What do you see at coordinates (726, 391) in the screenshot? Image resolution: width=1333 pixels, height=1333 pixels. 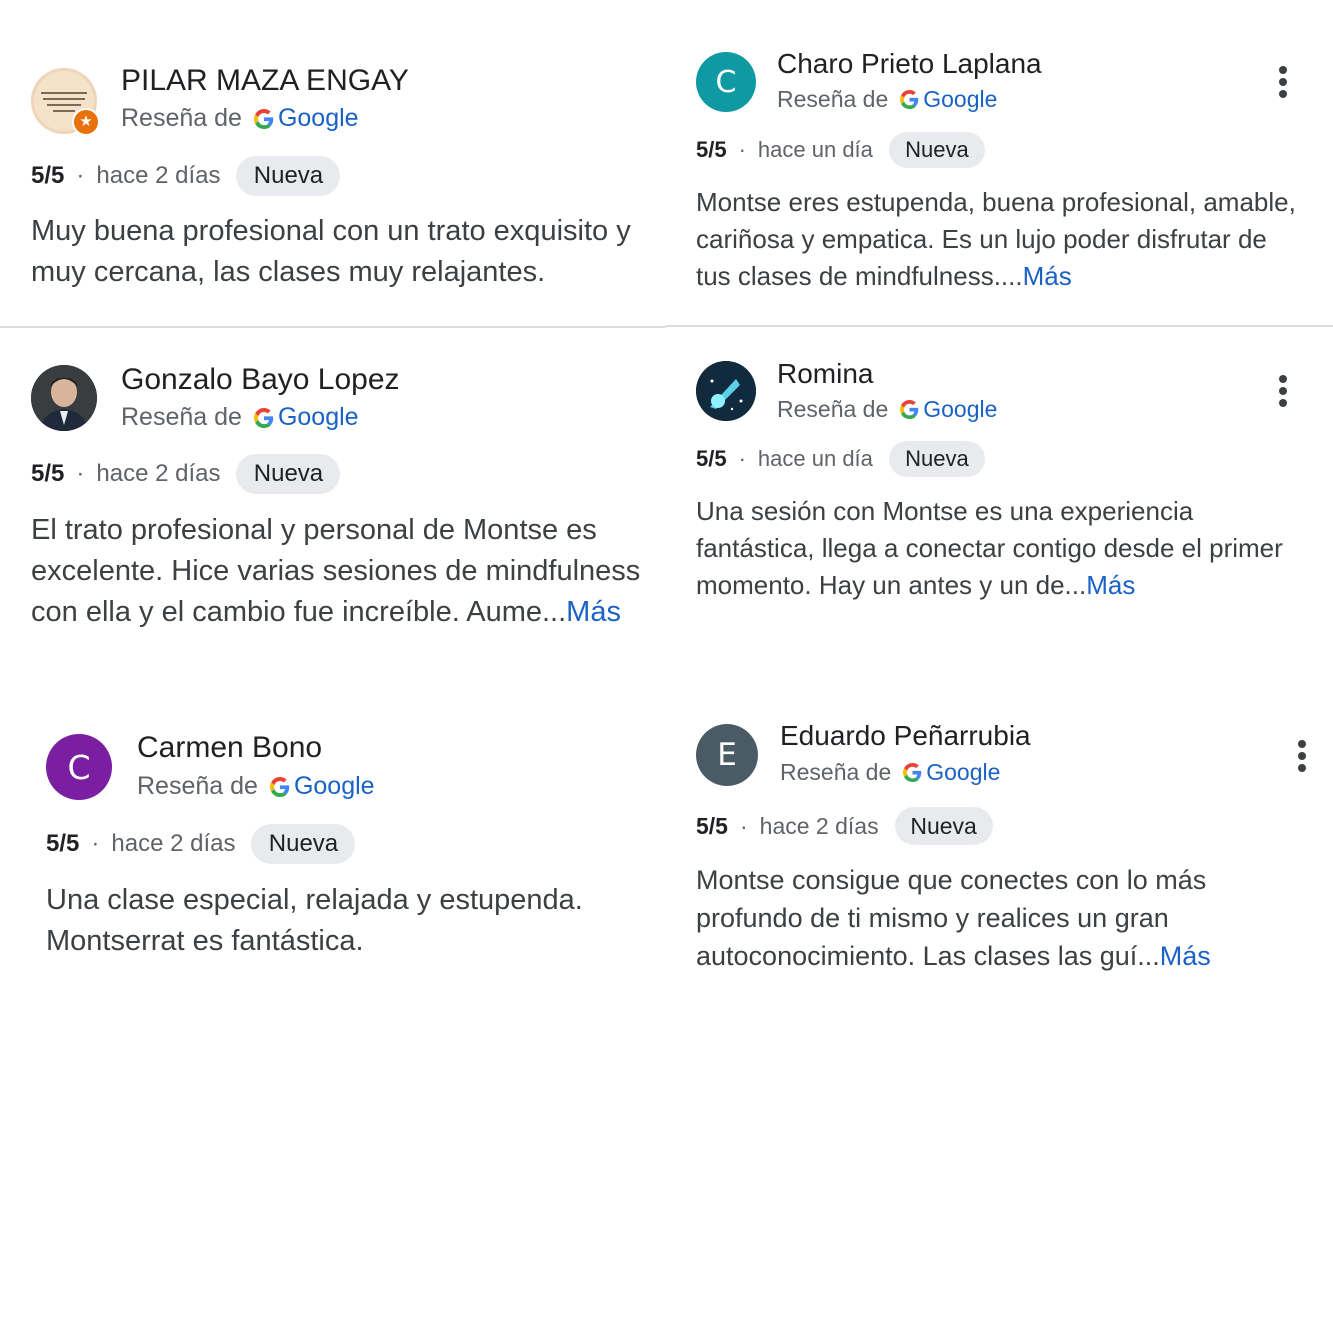 I see `comet-avatar` at bounding box center [726, 391].